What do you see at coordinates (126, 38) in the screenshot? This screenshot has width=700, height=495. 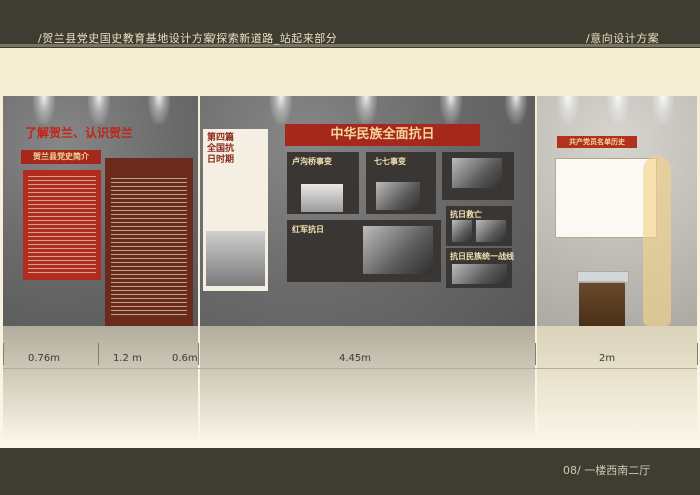 I see `header-breadcrumb-1: /贺兰县党史国史教育基地设计方案` at bounding box center [126, 38].